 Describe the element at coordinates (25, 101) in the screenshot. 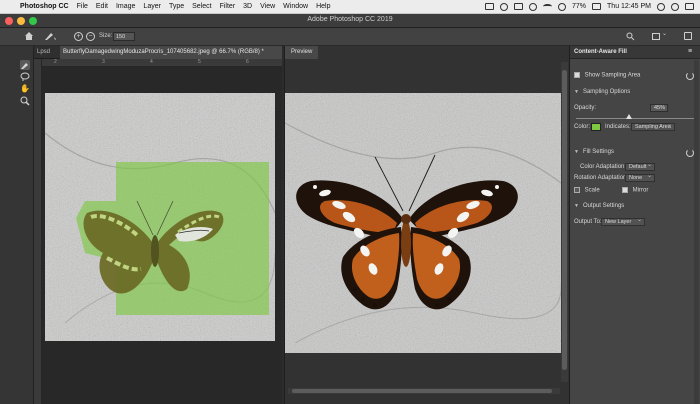

I see `zoom-tool-icon` at that location.